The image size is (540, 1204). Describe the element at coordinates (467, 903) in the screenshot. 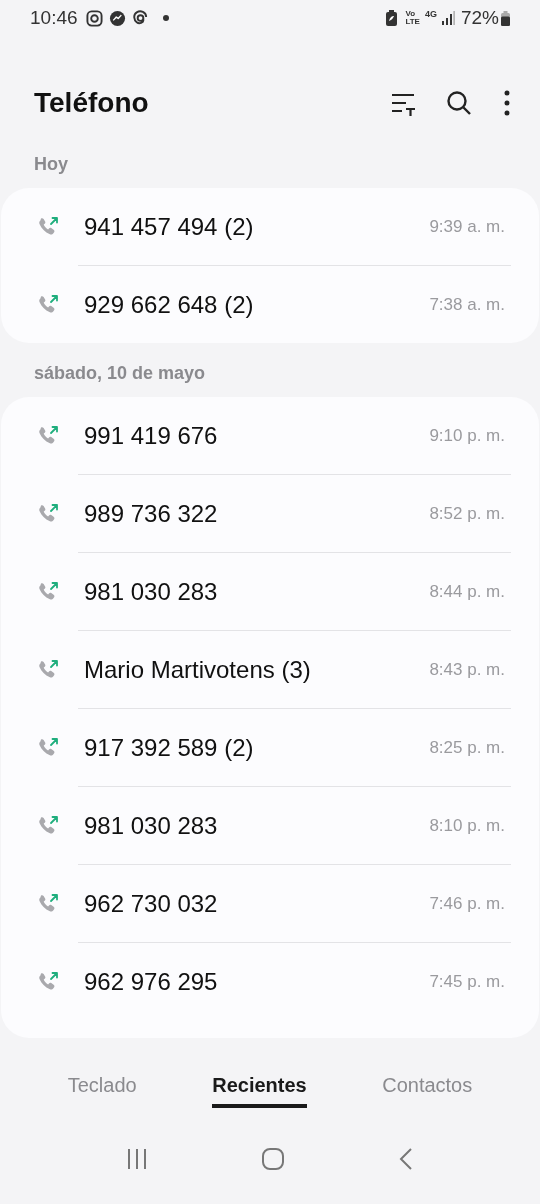

I see `call-time: 7:46 p. m.` at that location.